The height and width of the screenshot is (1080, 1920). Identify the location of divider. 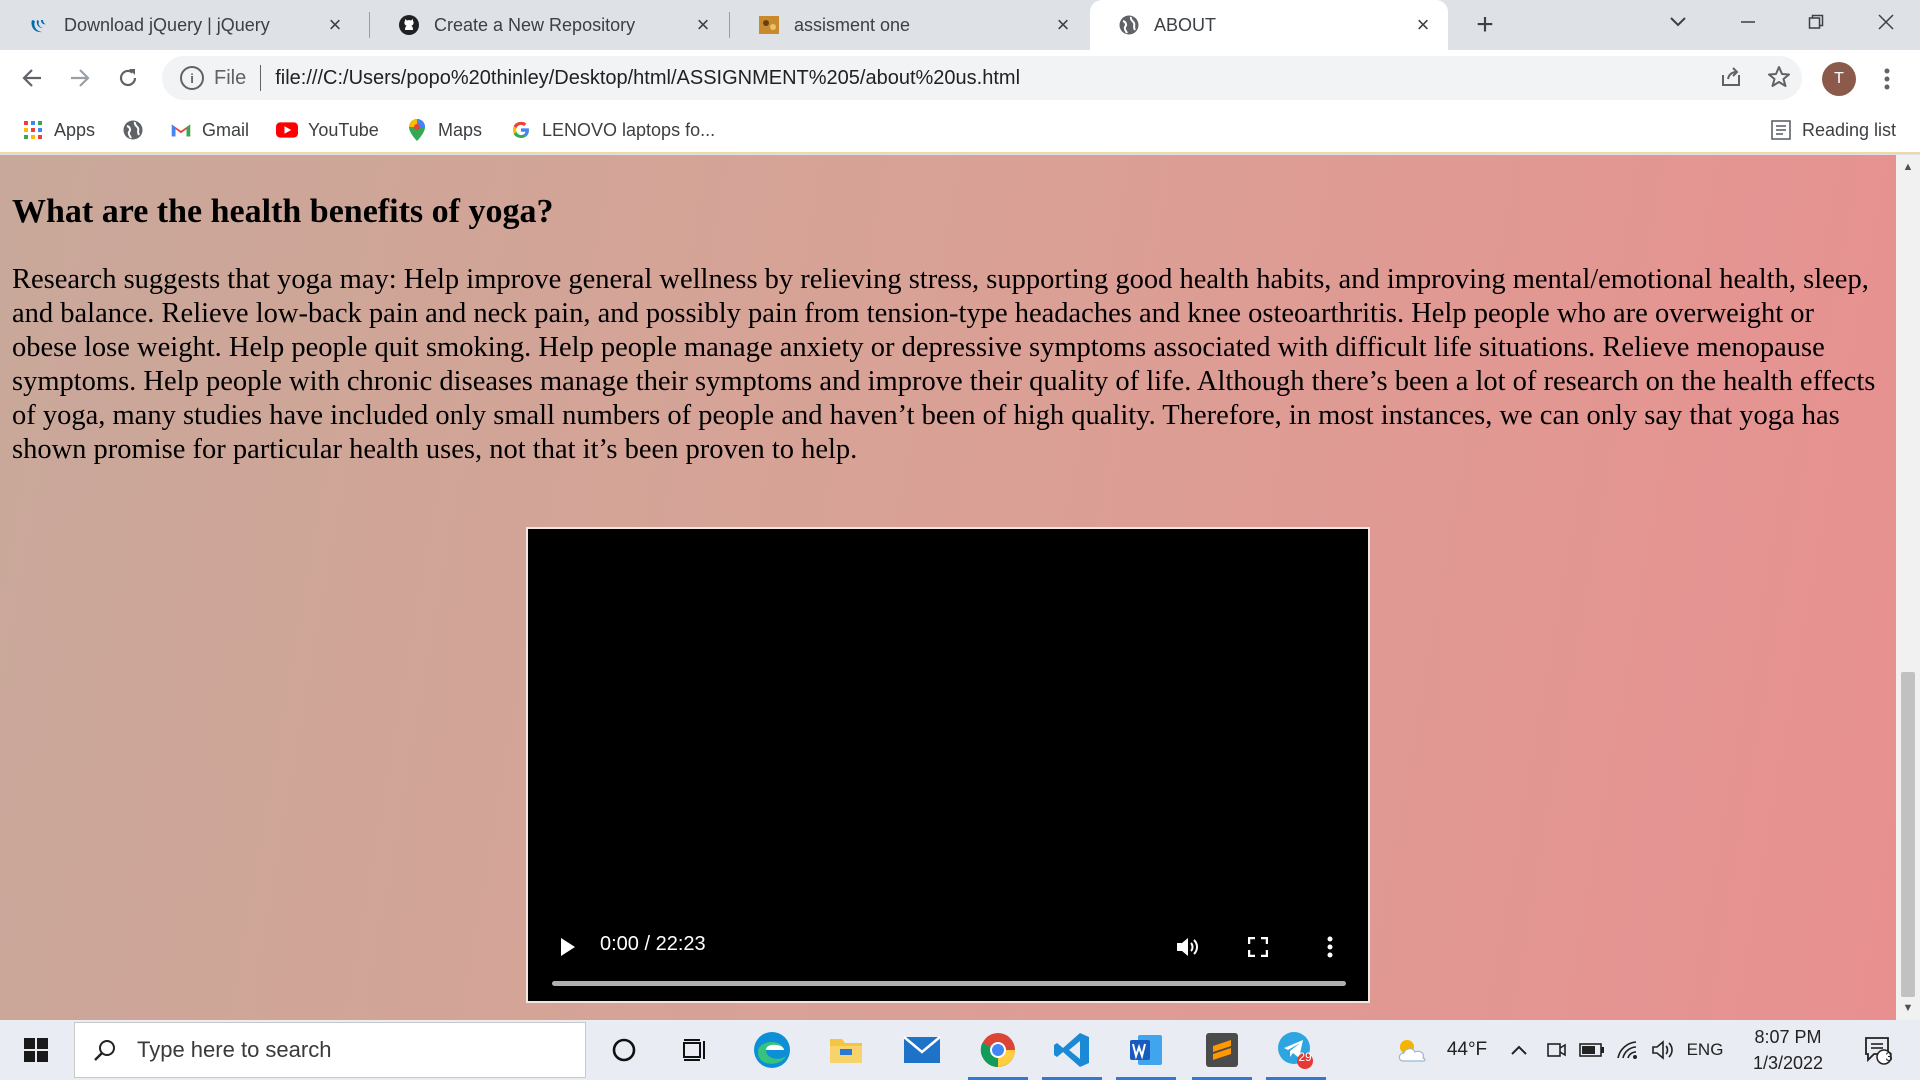
(261, 78).